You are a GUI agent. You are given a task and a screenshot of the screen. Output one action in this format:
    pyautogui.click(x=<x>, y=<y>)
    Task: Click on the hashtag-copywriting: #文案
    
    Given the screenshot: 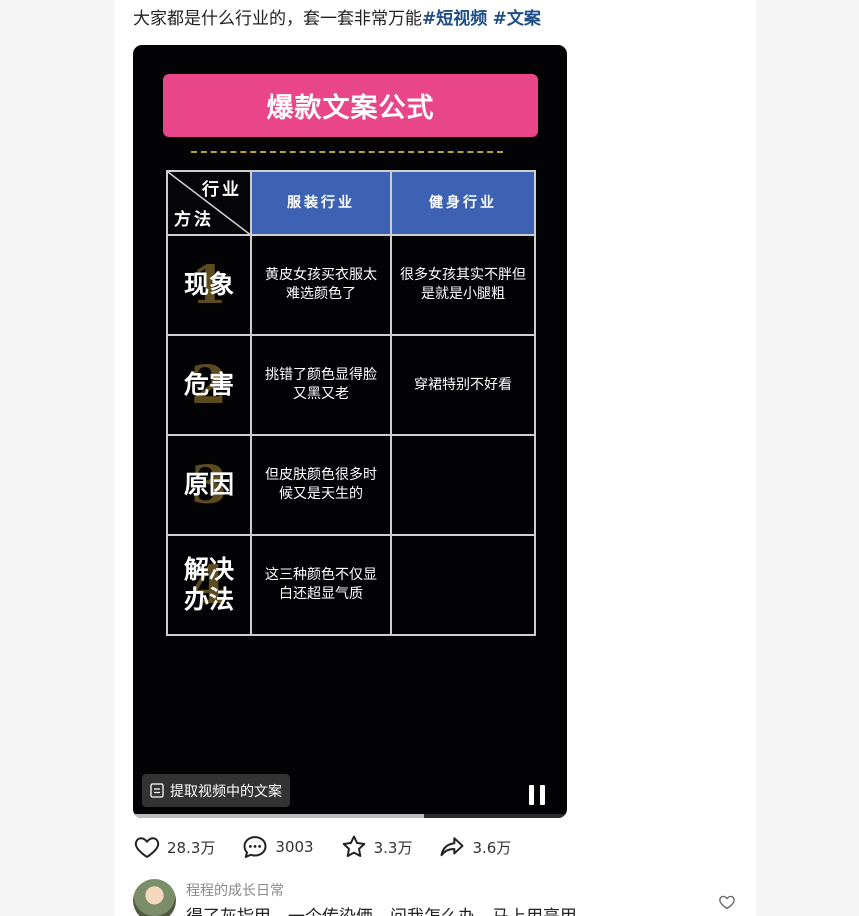 What is the action you would take?
    pyautogui.click(x=517, y=19)
    